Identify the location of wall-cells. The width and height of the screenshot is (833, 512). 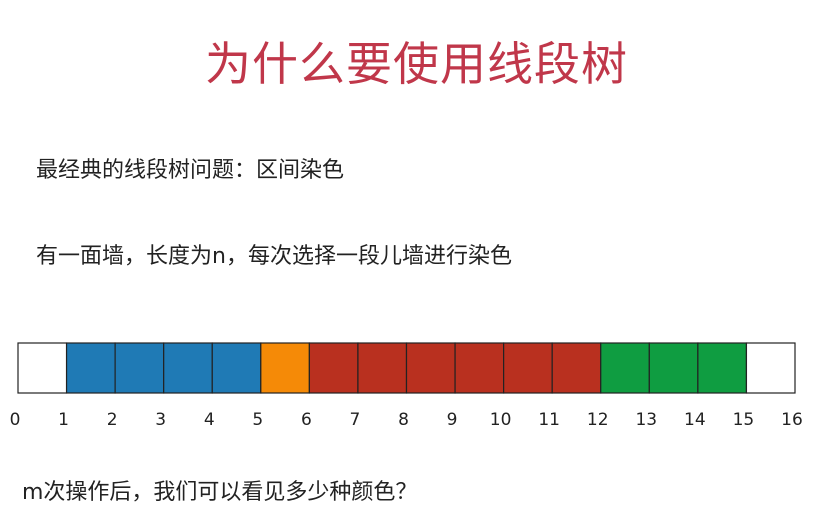
(406, 368).